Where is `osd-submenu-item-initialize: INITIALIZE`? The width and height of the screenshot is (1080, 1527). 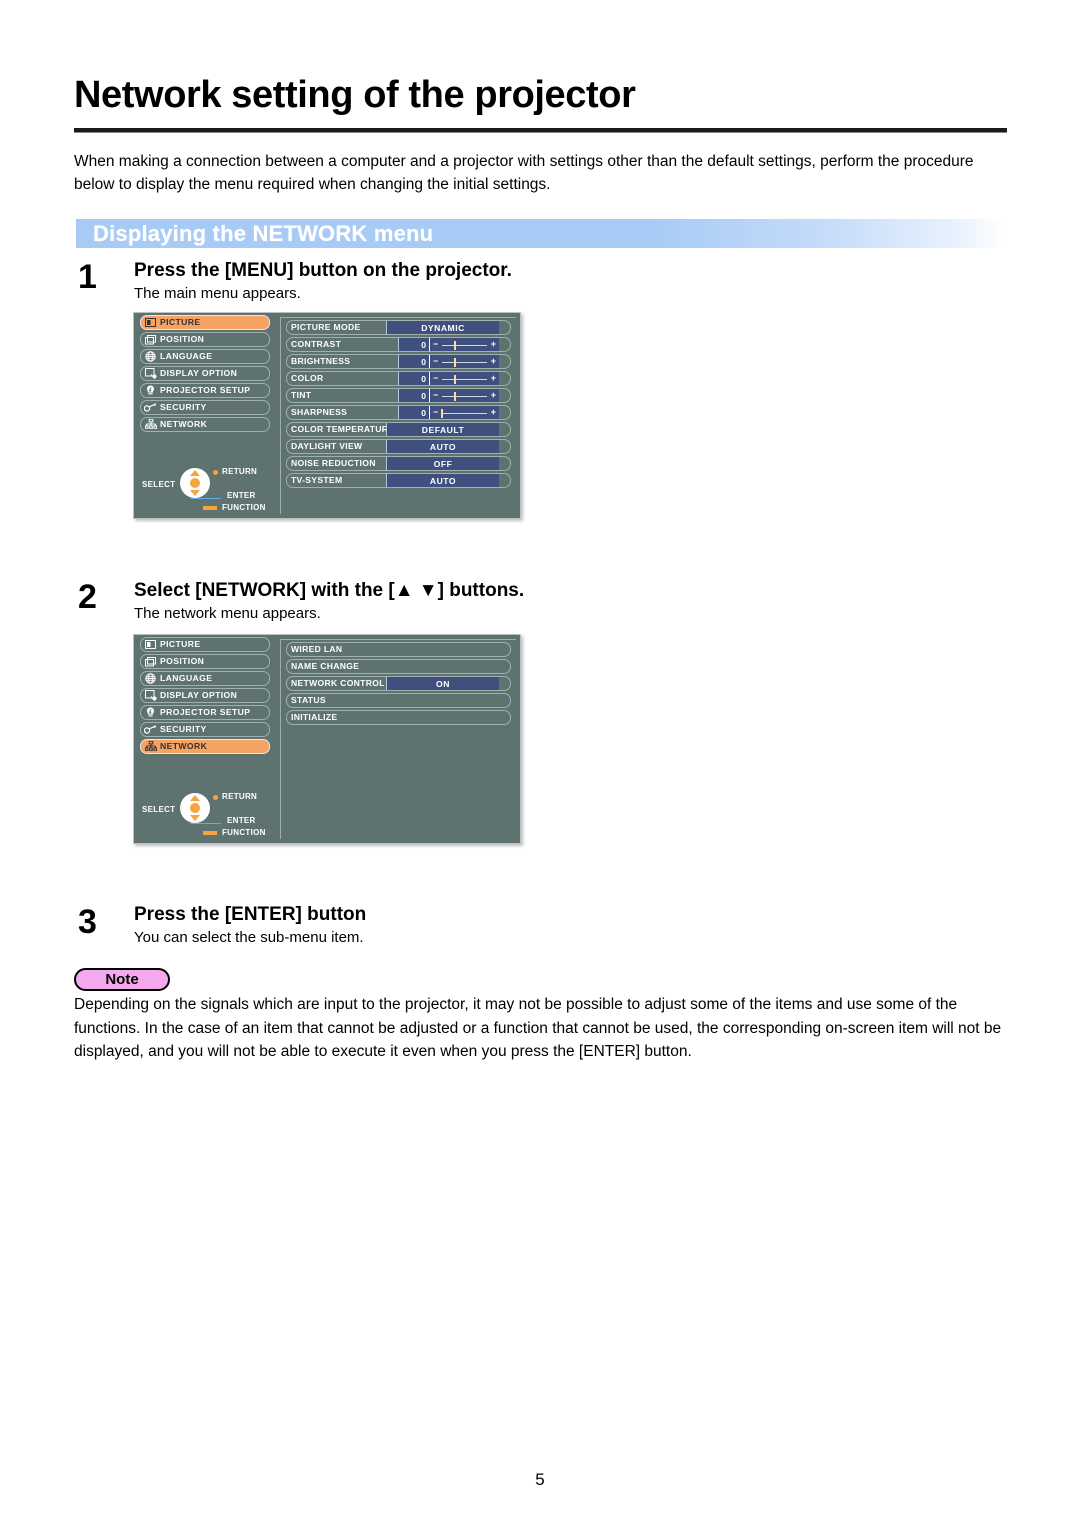
osd-submenu-item-initialize: INITIALIZE is located at coordinates (398, 717).